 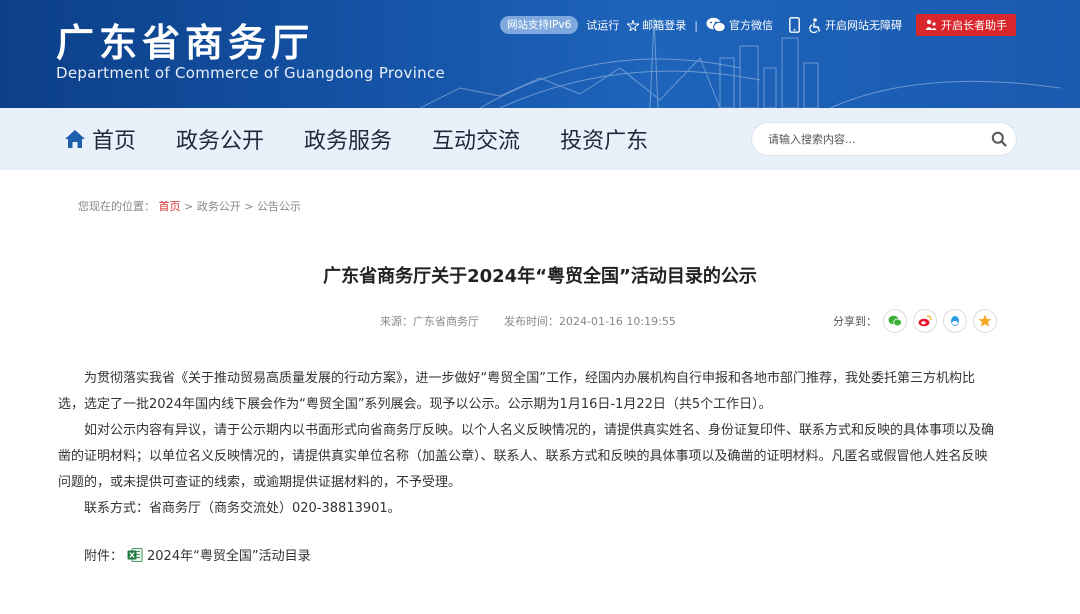 I want to click on mail-icon, so click(x=633, y=25).